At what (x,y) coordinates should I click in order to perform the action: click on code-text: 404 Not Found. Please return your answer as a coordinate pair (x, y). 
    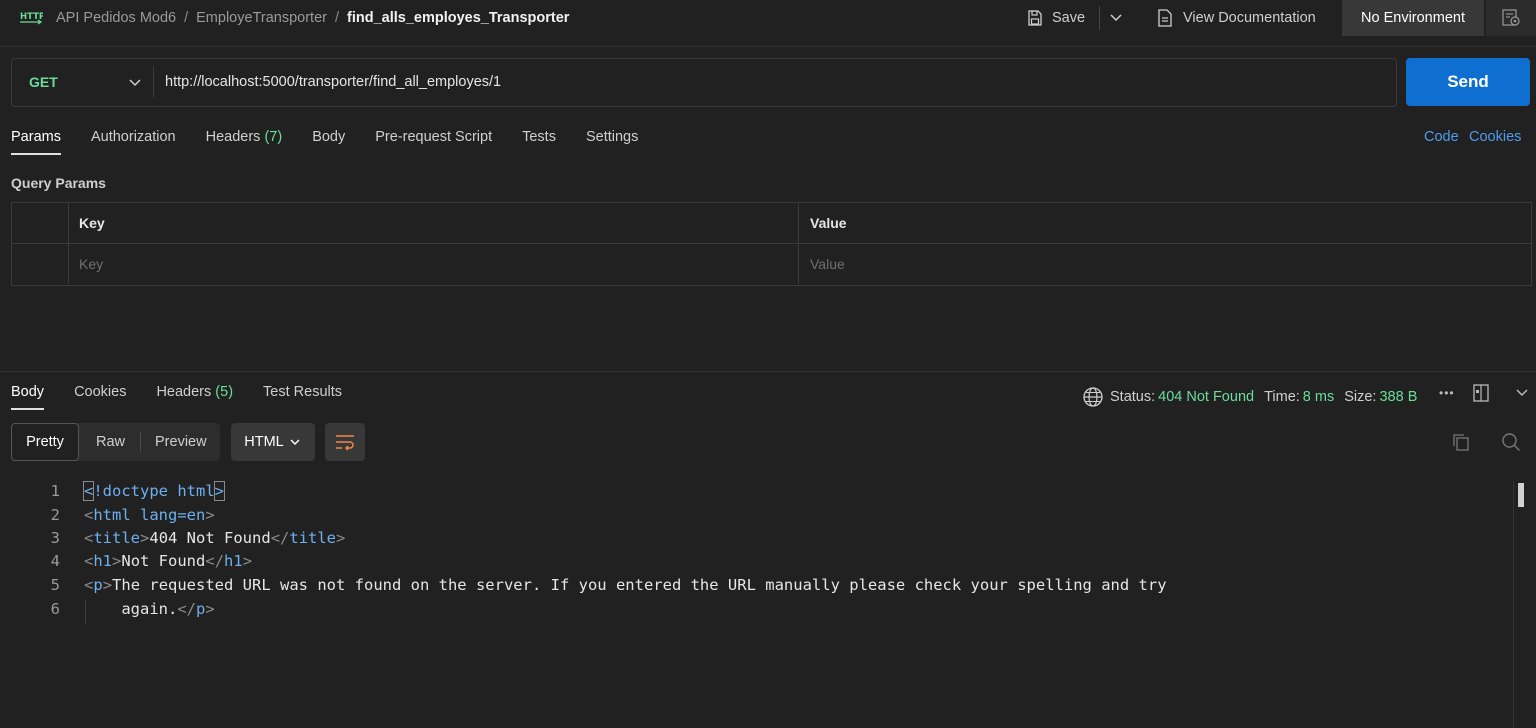
    Looking at the image, I should click on (210, 538).